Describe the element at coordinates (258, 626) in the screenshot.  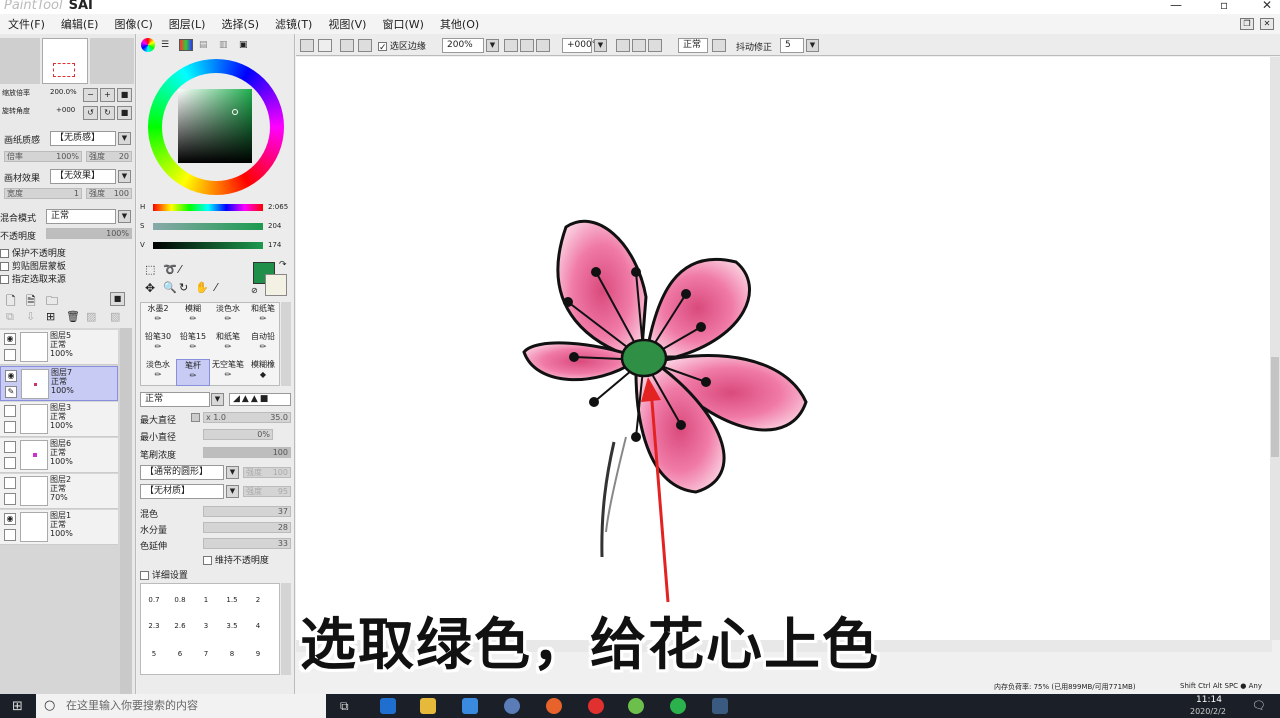
I see `size-preset: 4` at that location.